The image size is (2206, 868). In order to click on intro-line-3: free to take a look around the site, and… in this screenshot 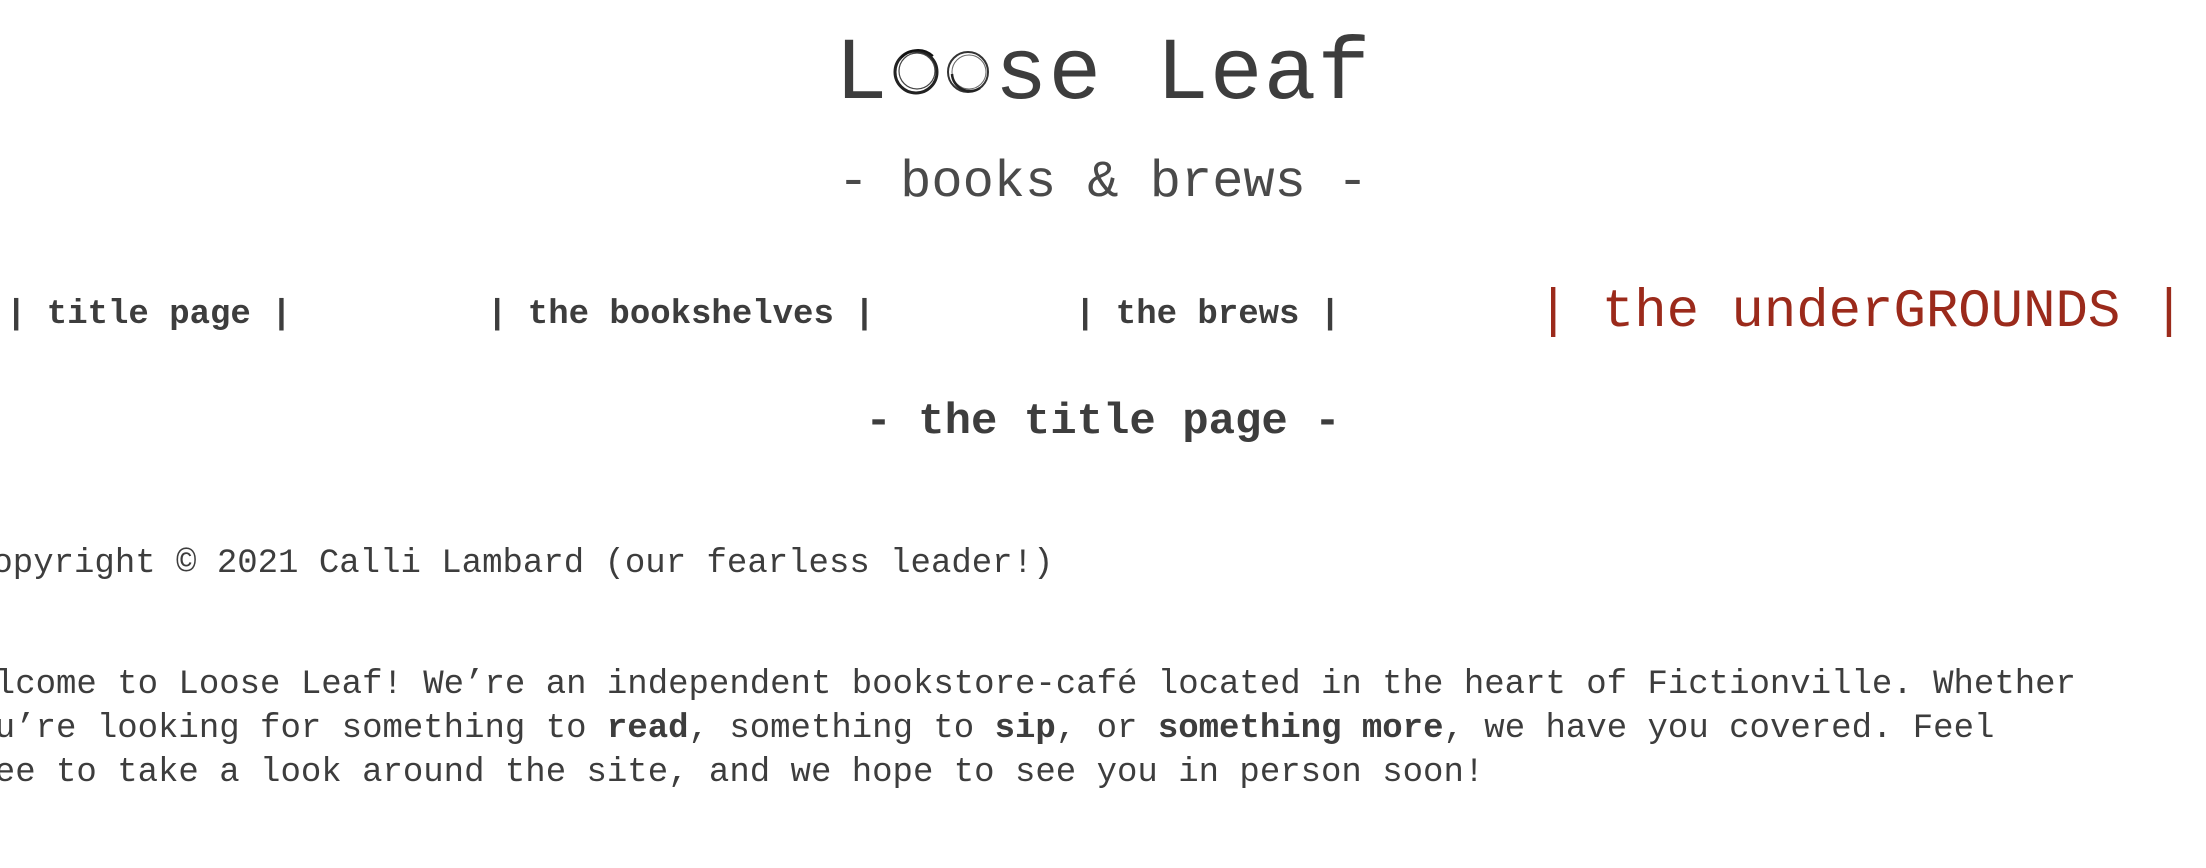, I will do `click(742, 773)`.